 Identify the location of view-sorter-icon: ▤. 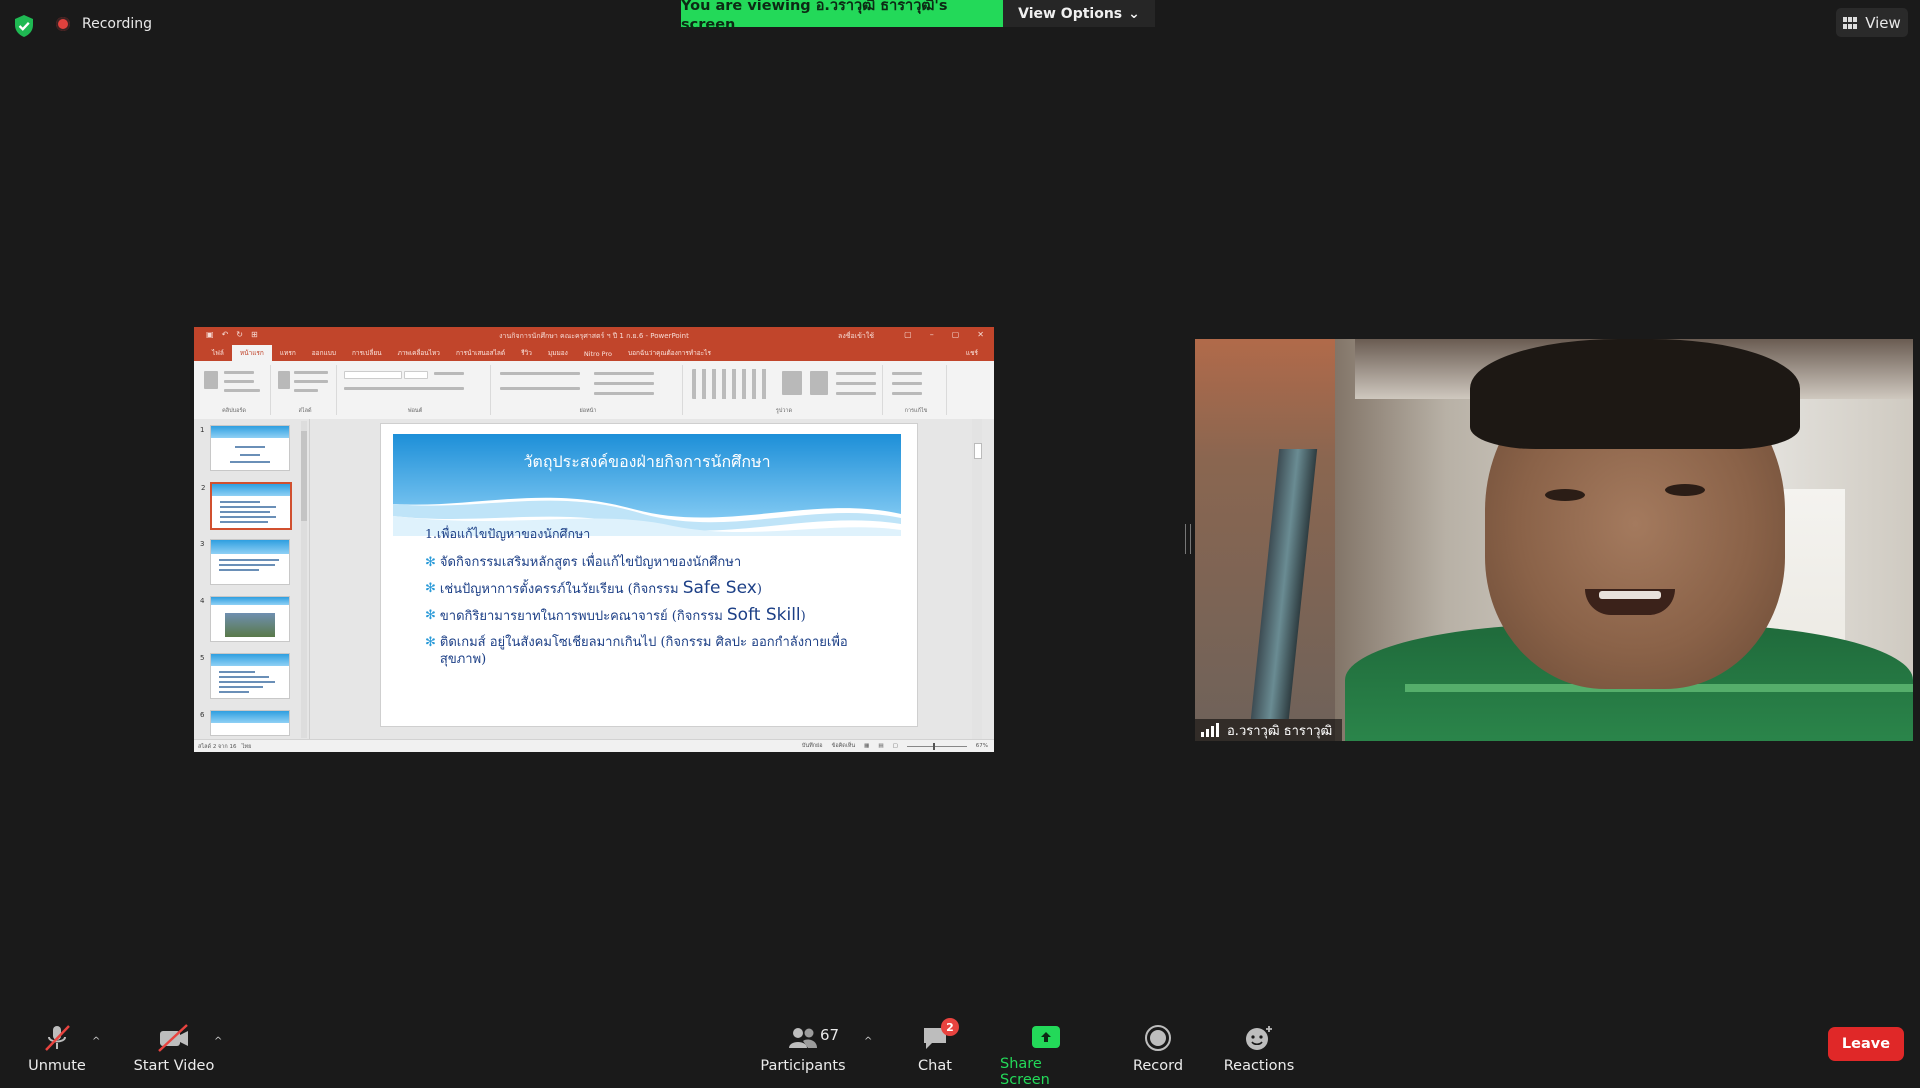
(881, 746).